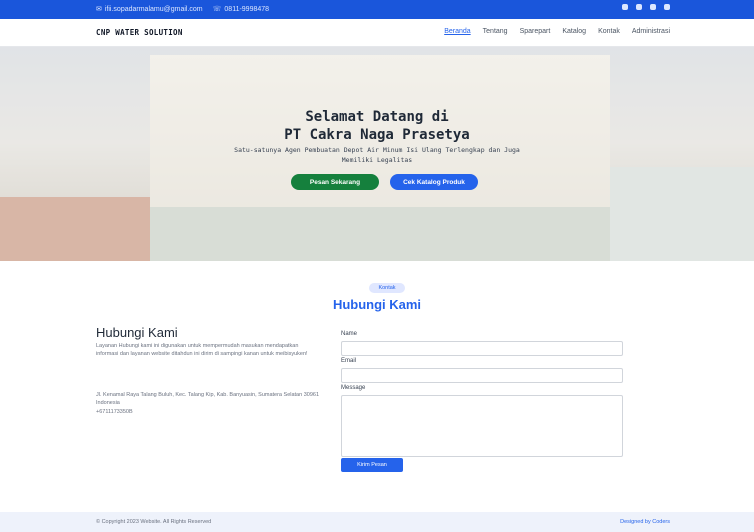  I want to click on nav-item-sparepart: Sparepart, so click(535, 31).